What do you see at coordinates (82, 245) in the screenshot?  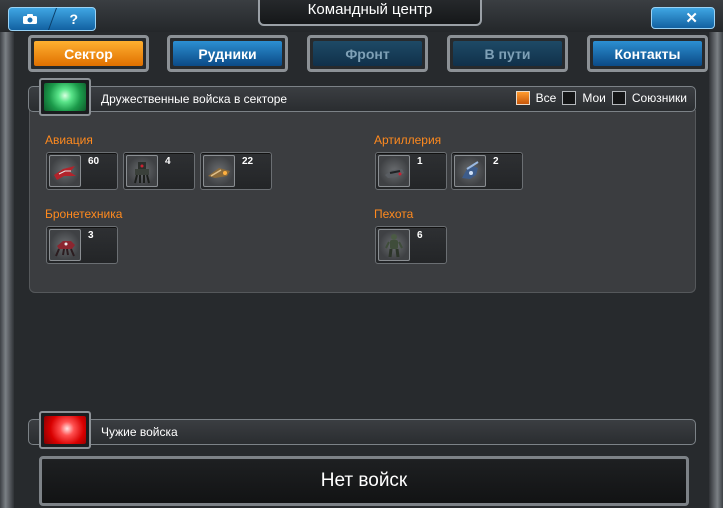 I see `unit-slot: 3` at bounding box center [82, 245].